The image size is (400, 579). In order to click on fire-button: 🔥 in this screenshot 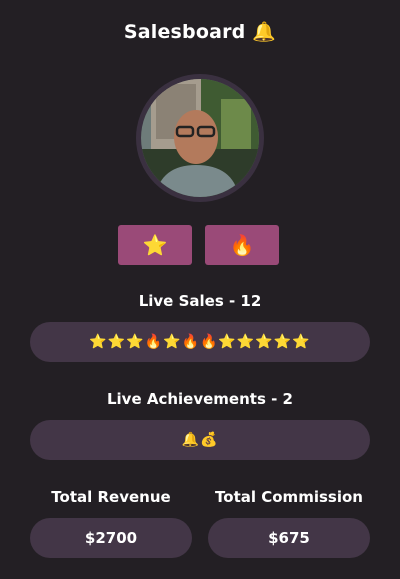, I will do `click(242, 245)`.